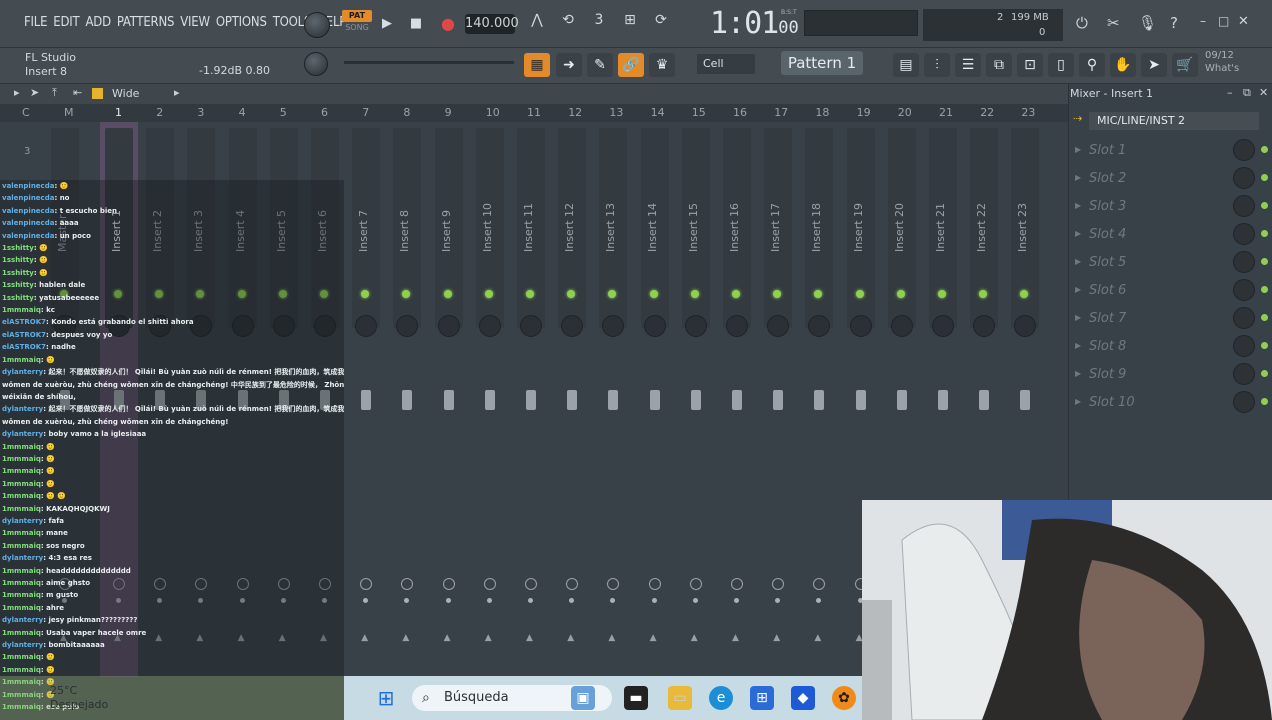  What do you see at coordinates (492, 24) in the screenshot?
I see `tempo-display: 140.000` at bounding box center [492, 24].